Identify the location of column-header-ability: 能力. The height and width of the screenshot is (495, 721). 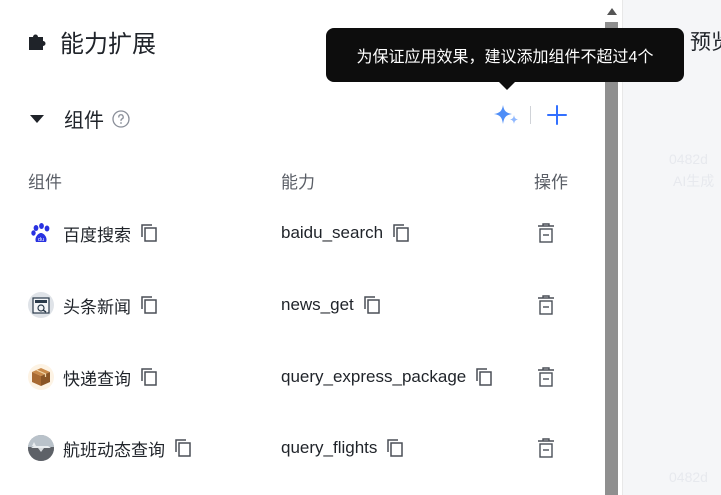
(298, 182).